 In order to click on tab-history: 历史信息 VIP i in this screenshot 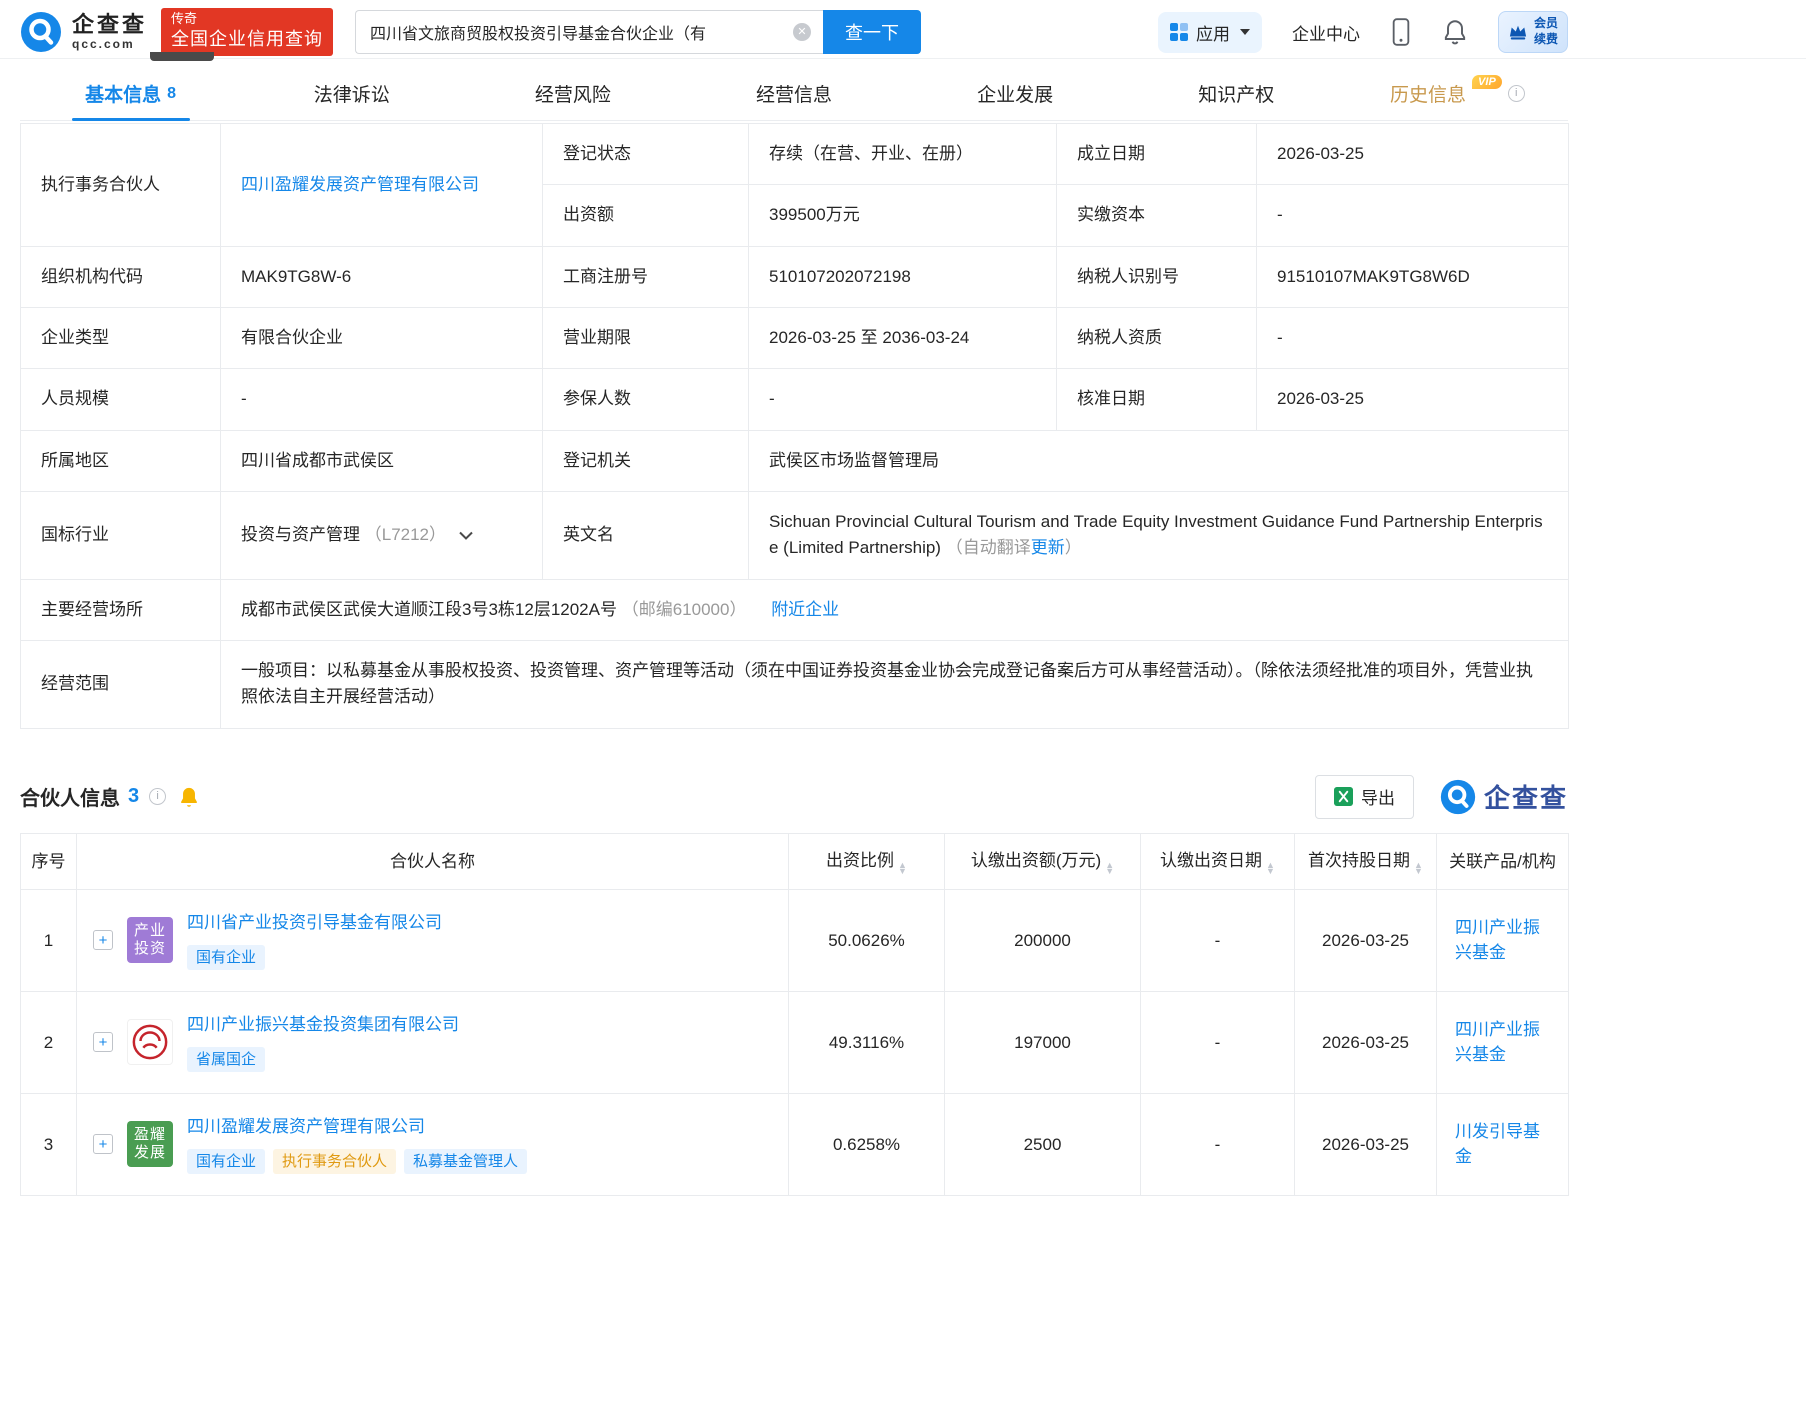, I will do `click(1457, 93)`.